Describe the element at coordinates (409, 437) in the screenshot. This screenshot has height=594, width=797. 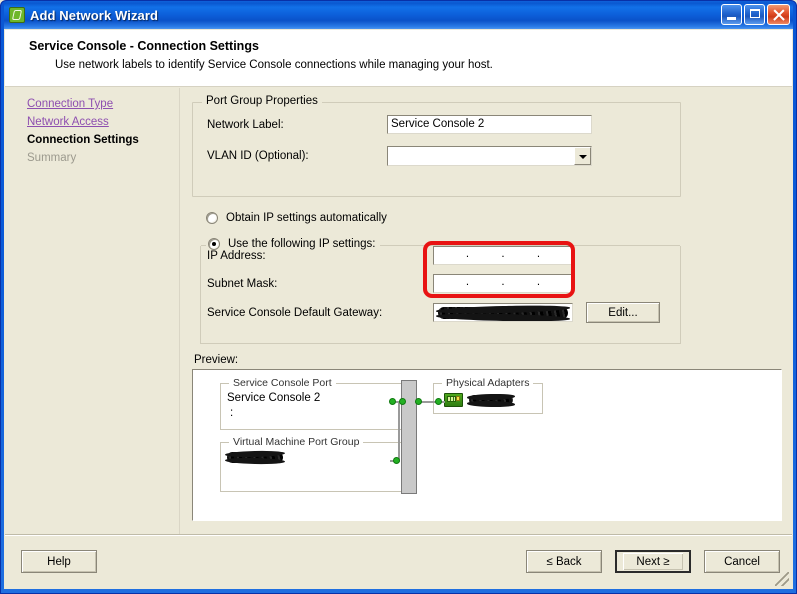
I see `virtual-switch-bar` at that location.